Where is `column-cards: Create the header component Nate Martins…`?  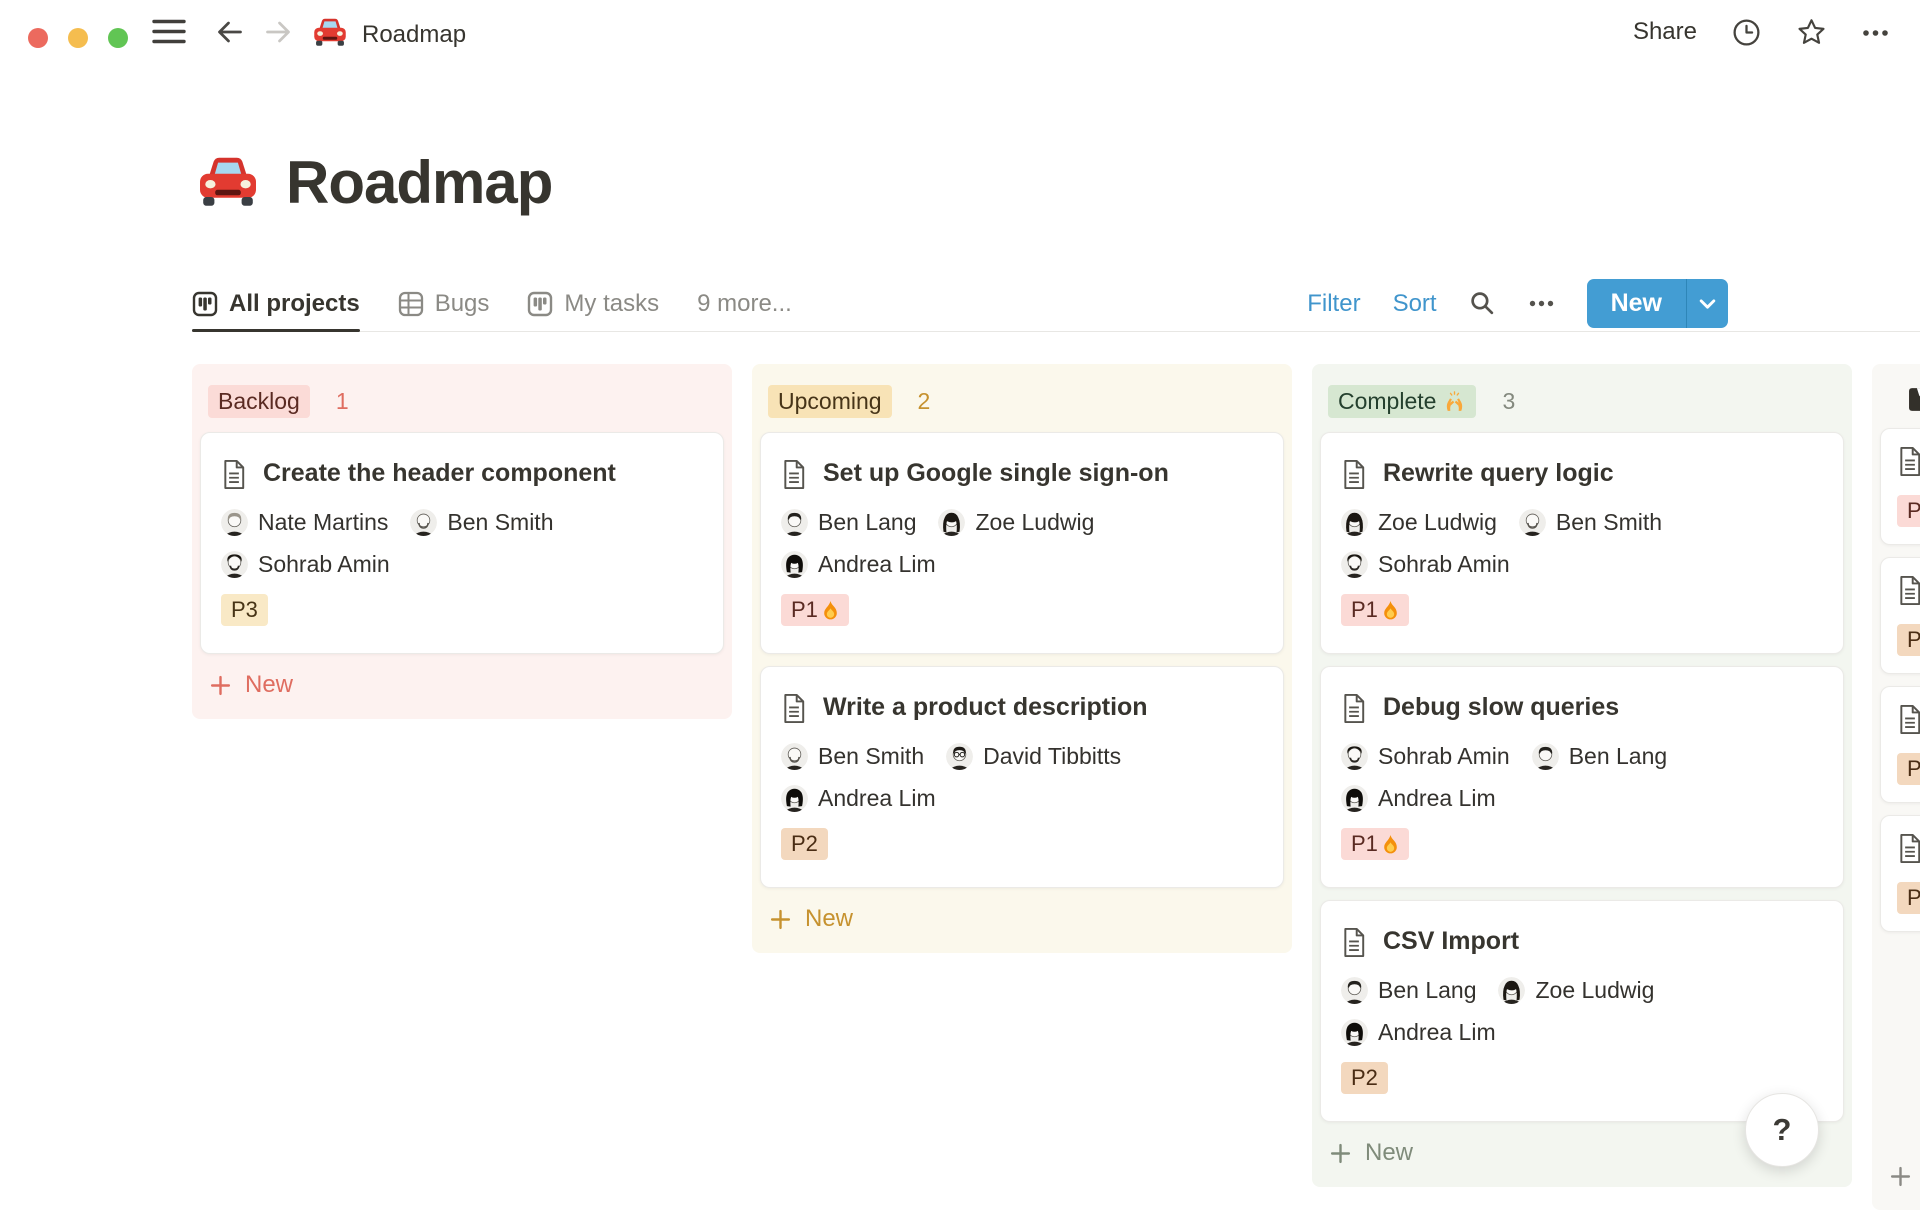
column-cards: Create the header component Nate Martins… is located at coordinates (462, 543).